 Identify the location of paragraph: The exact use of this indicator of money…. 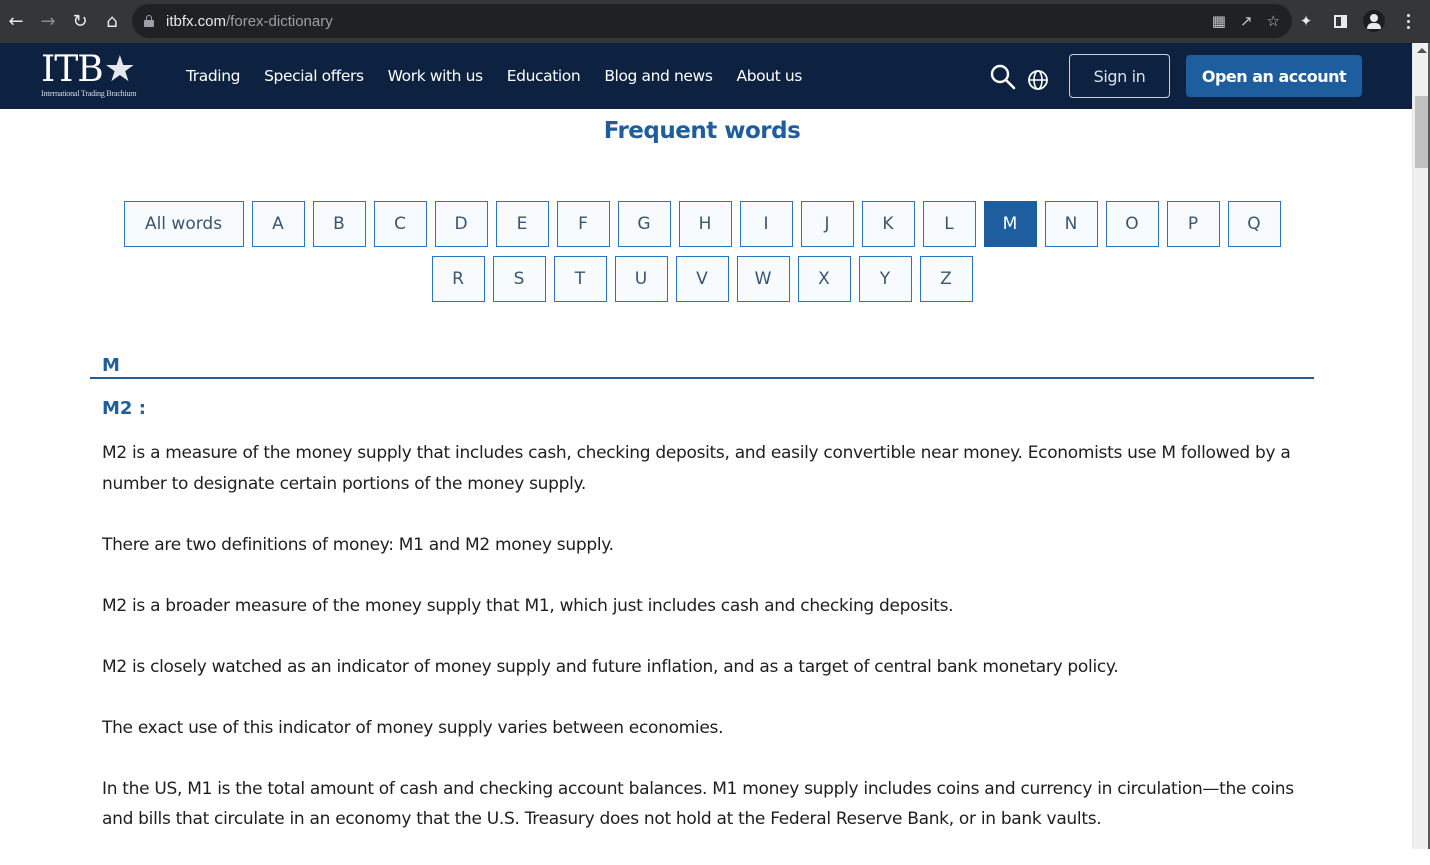
(413, 727).